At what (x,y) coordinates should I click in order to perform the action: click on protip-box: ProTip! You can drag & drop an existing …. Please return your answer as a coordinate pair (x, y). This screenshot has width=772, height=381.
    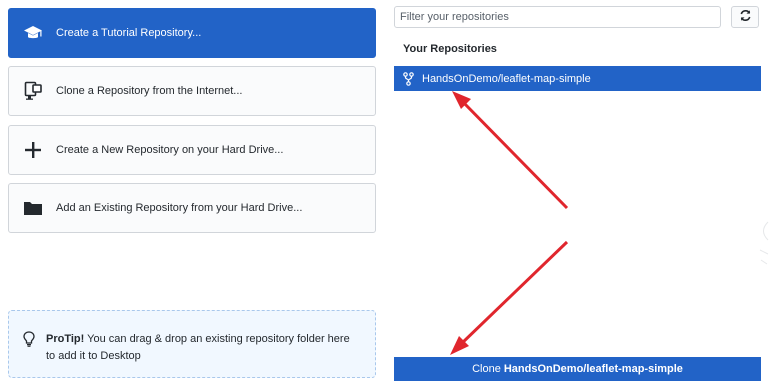
    Looking at the image, I should click on (192, 344).